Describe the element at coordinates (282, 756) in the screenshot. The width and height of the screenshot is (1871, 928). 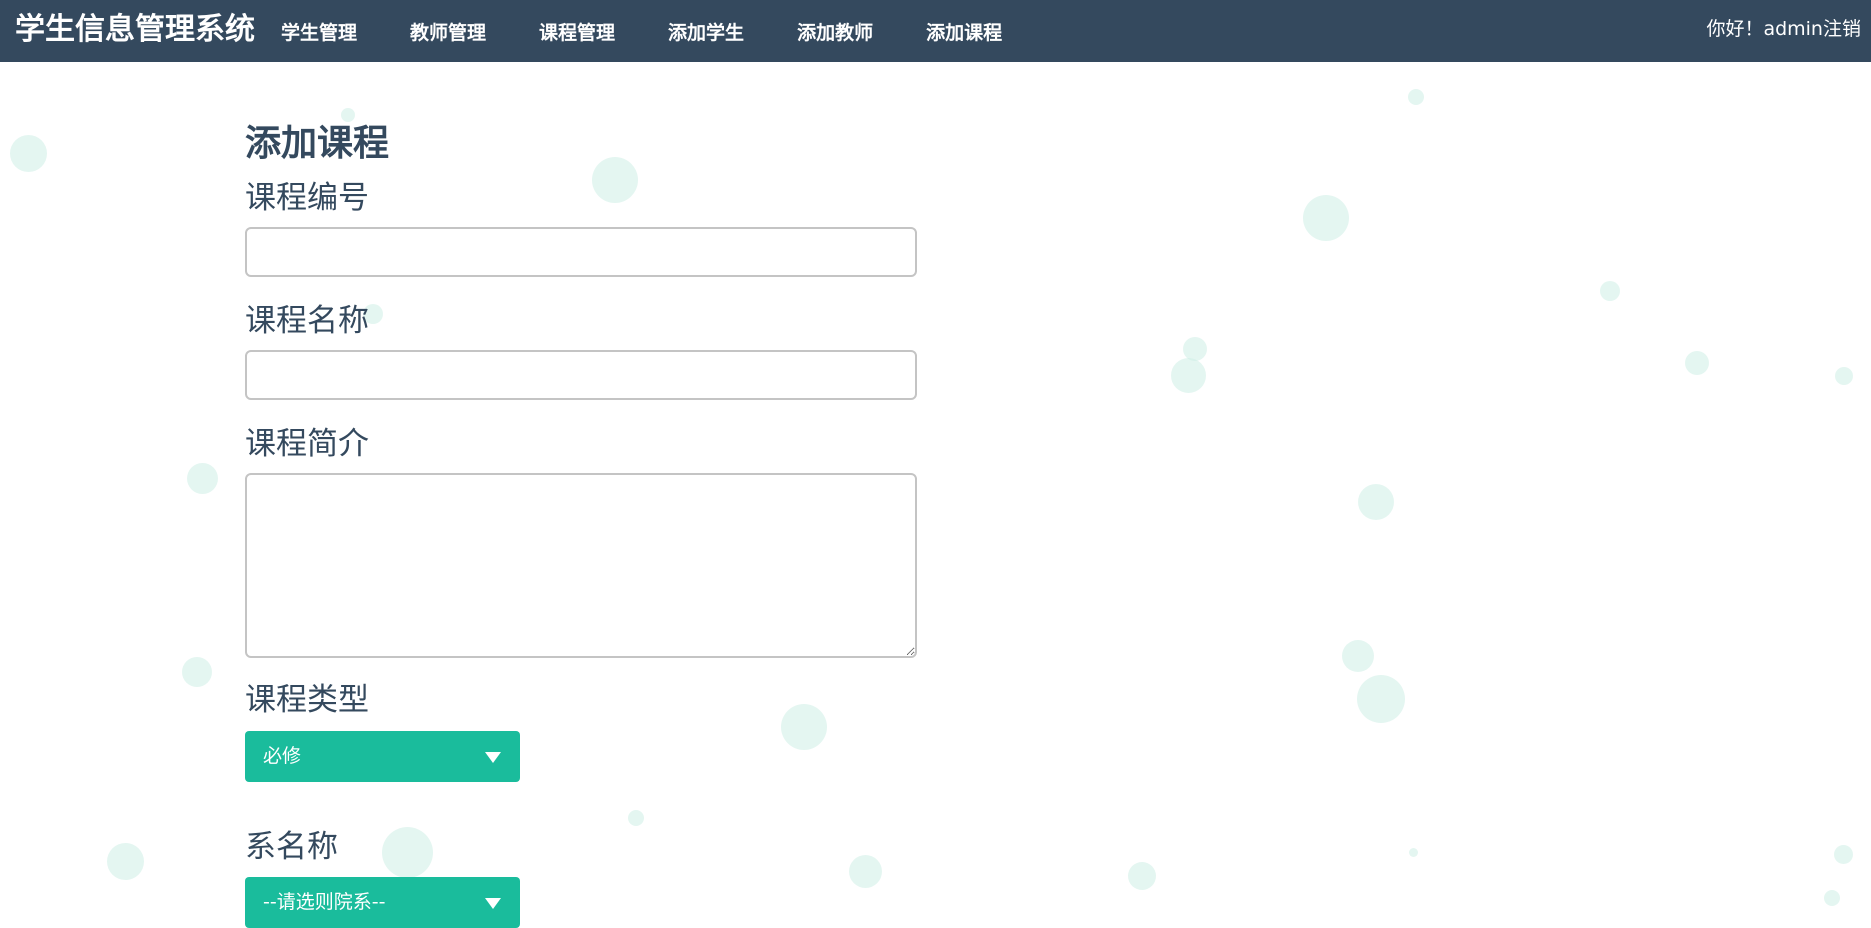
I see `course-type-selected-value: 必修` at that location.